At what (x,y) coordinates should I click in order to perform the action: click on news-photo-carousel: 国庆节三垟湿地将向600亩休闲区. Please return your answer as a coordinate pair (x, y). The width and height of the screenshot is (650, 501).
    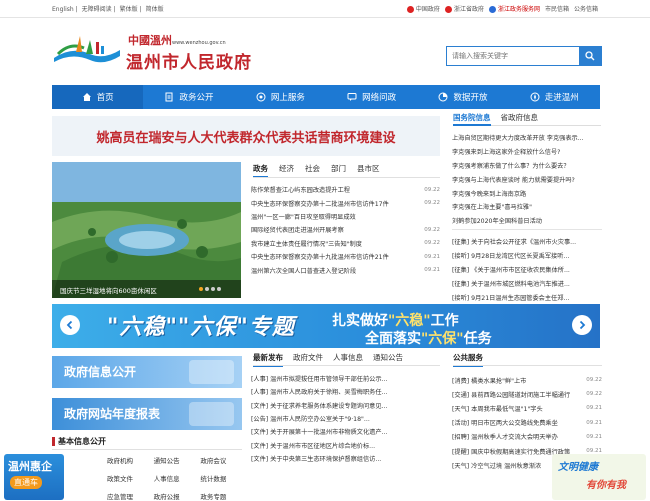
    Looking at the image, I should click on (146, 230).